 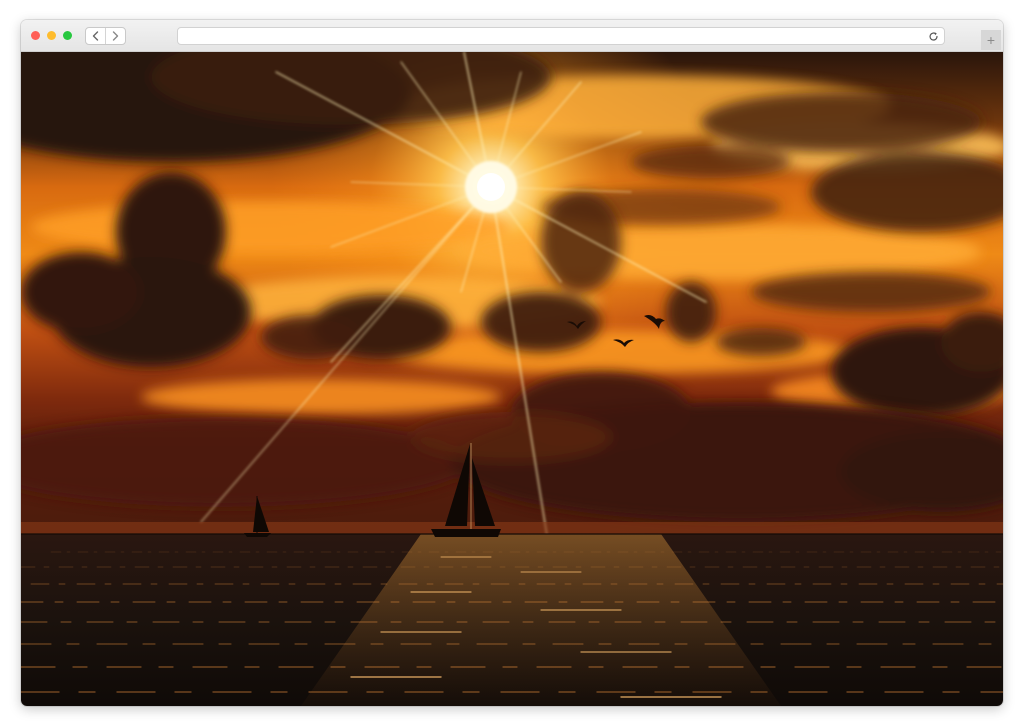 I want to click on forward-button, so click(x=115, y=36).